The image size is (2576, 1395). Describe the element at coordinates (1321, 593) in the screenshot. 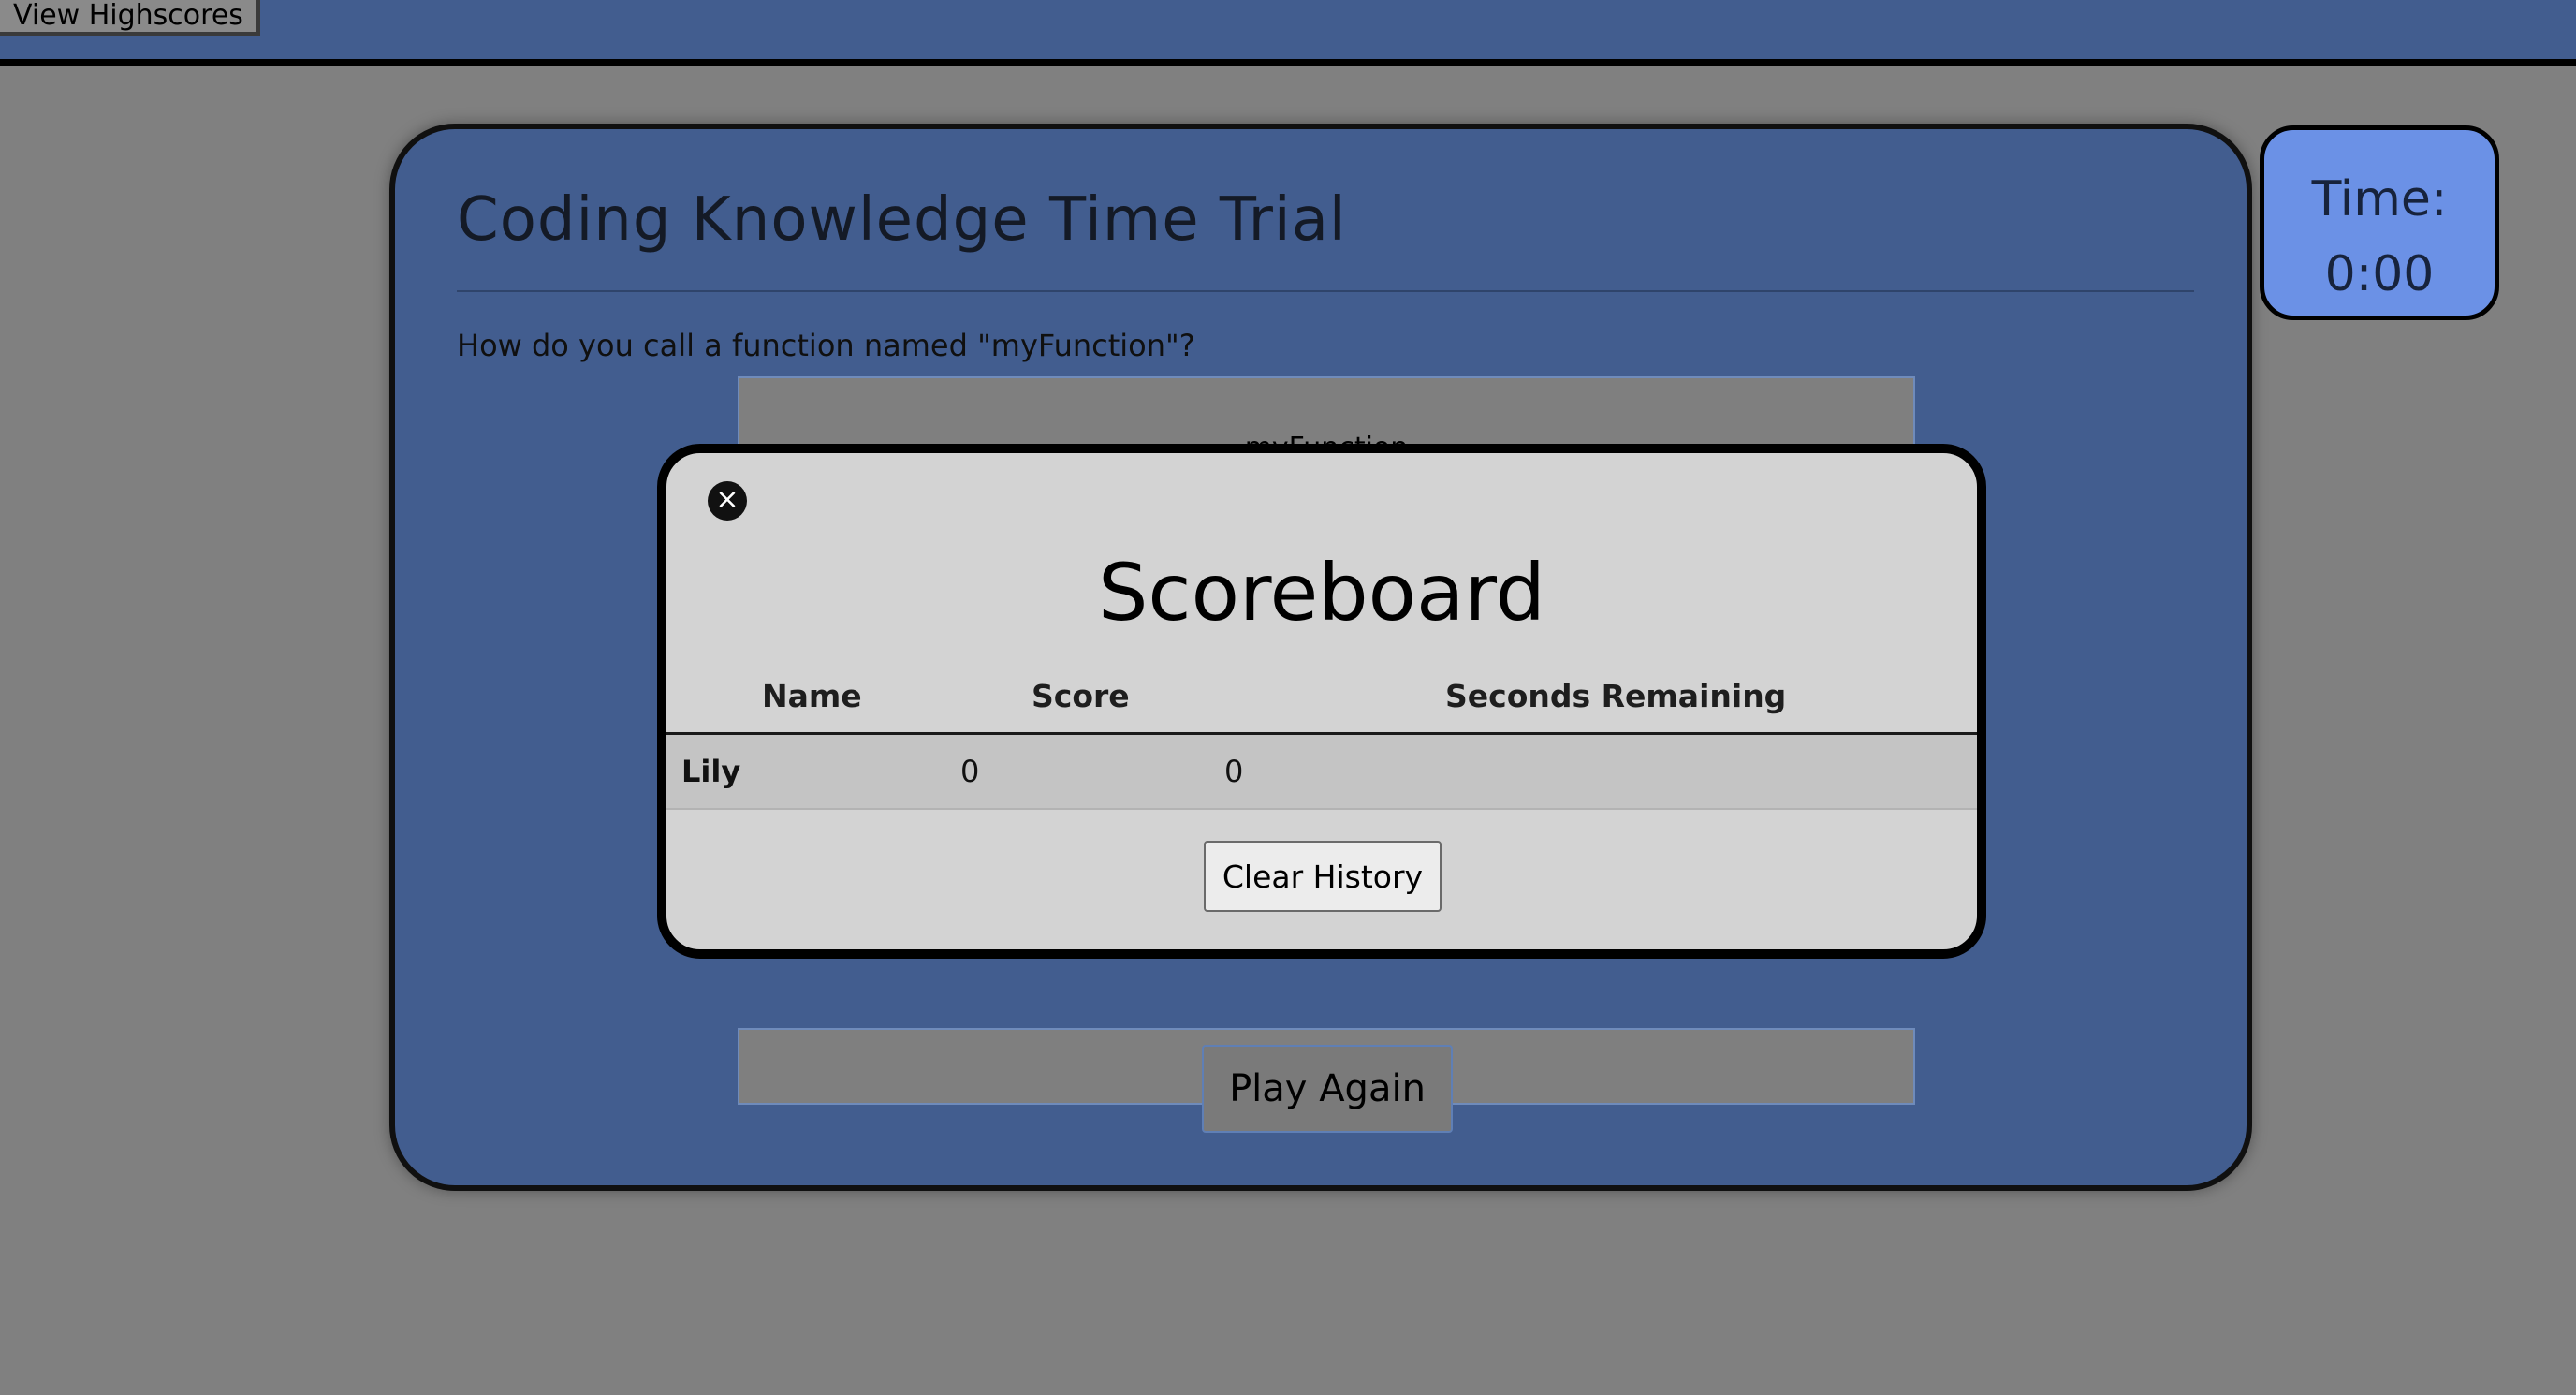

I see `scoreboard-title: Scoreboard` at that location.